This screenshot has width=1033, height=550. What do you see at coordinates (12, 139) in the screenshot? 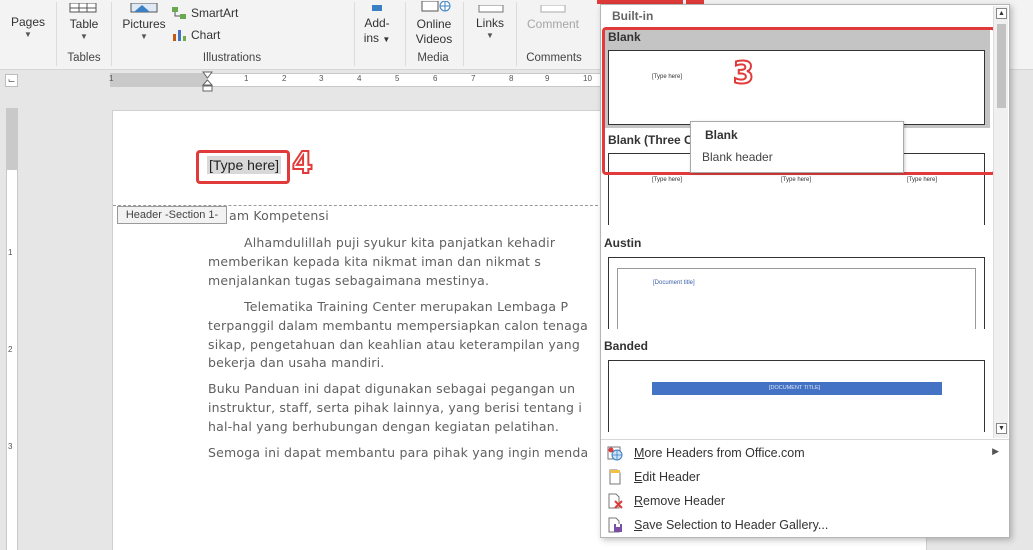
I see `vertical-ruler-margin` at bounding box center [12, 139].